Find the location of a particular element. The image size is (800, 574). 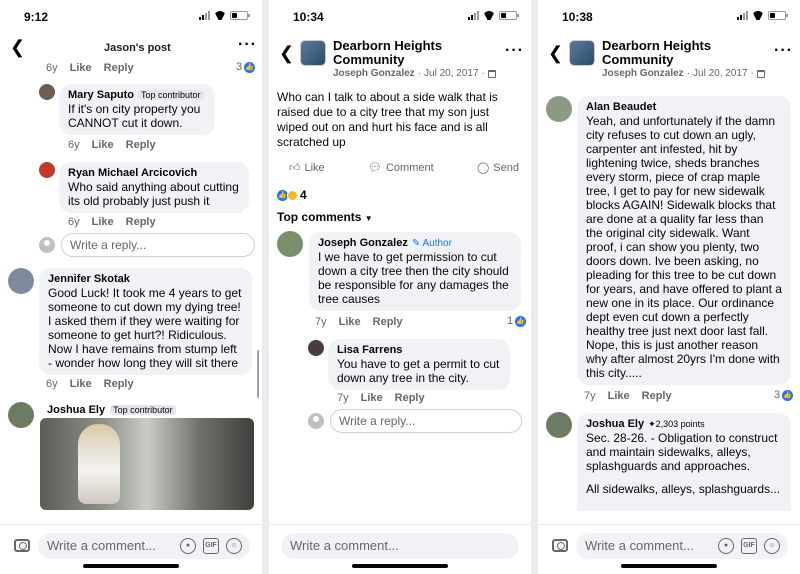

haha-reaction-icon is located at coordinates (292, 195).